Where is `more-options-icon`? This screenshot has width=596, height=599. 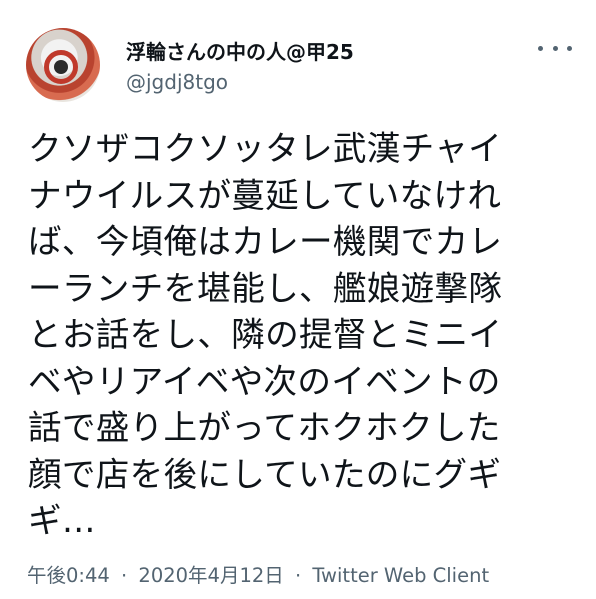
more-options-icon is located at coordinates (555, 48).